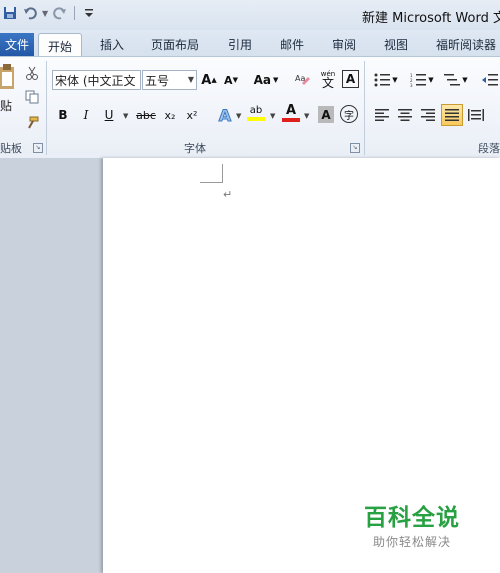 The width and height of the screenshot is (500, 573). I want to click on superscript-button: x², so click(192, 115).